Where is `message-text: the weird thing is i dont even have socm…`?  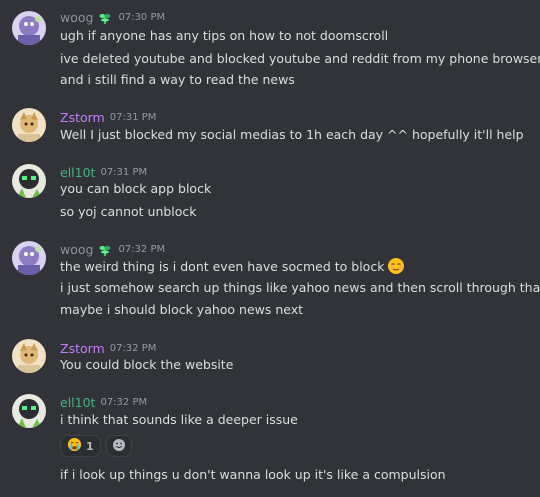
message-text: the weird thing is i dont even have socm… is located at coordinates (222, 266).